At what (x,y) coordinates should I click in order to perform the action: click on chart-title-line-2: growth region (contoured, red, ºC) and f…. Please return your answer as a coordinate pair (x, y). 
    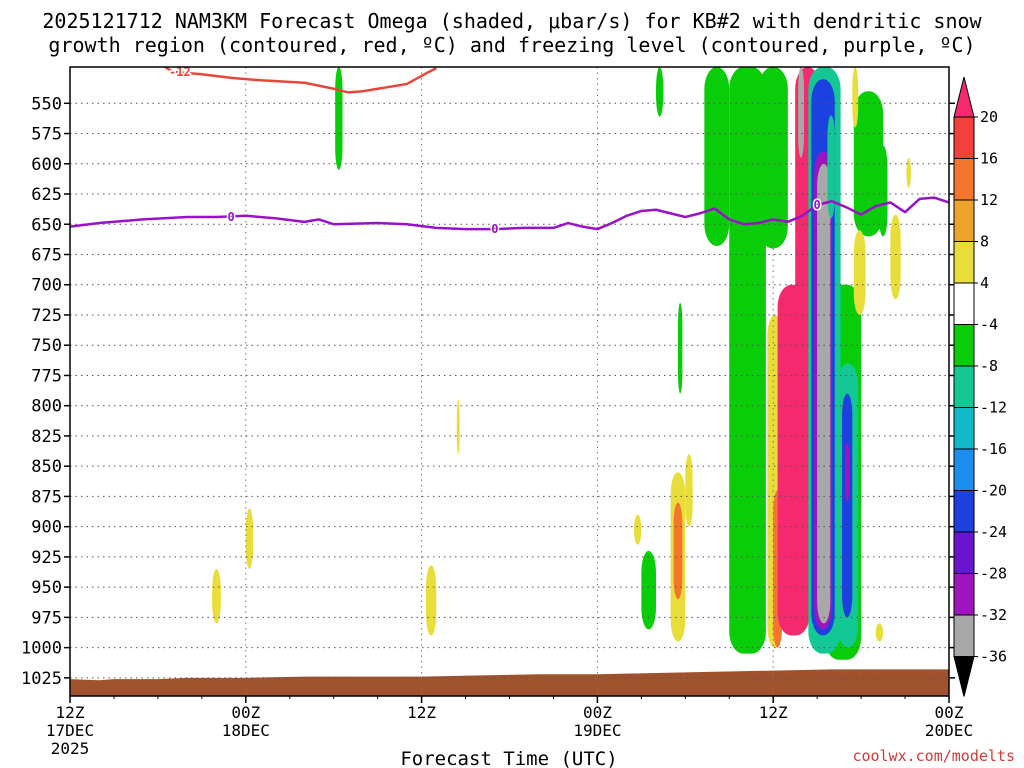
    Looking at the image, I should click on (511, 45).